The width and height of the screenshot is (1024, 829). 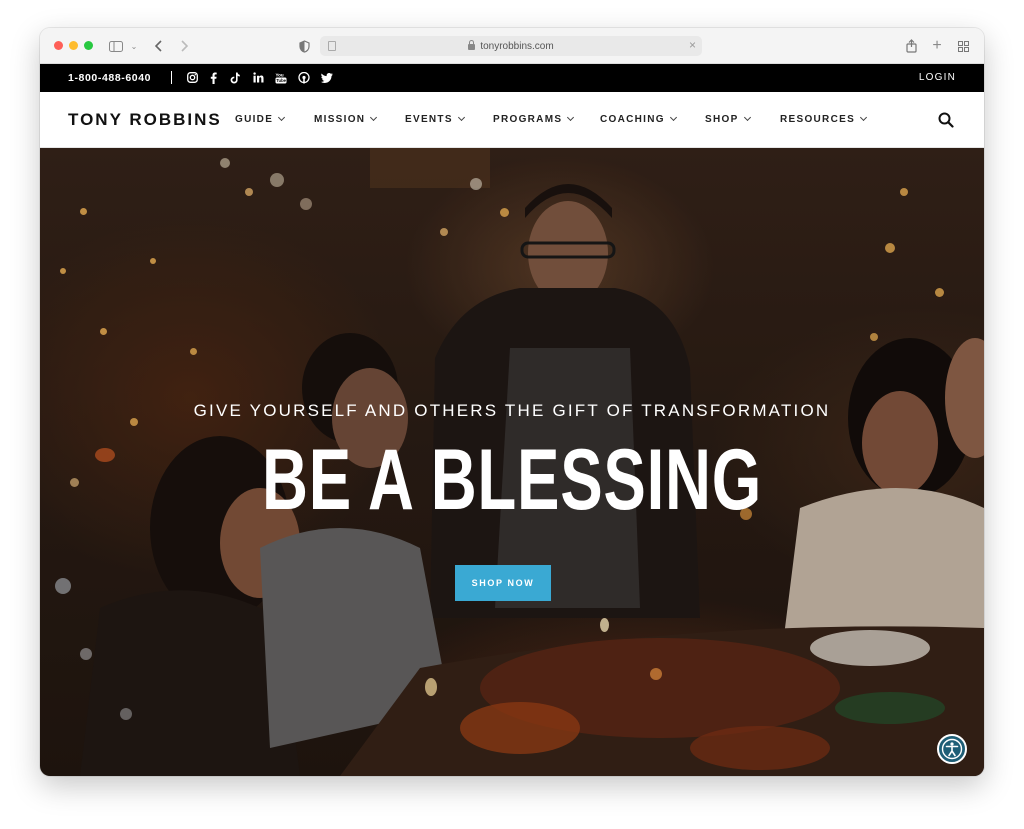 I want to click on nav-item-label: GUIDE, so click(x=254, y=119).